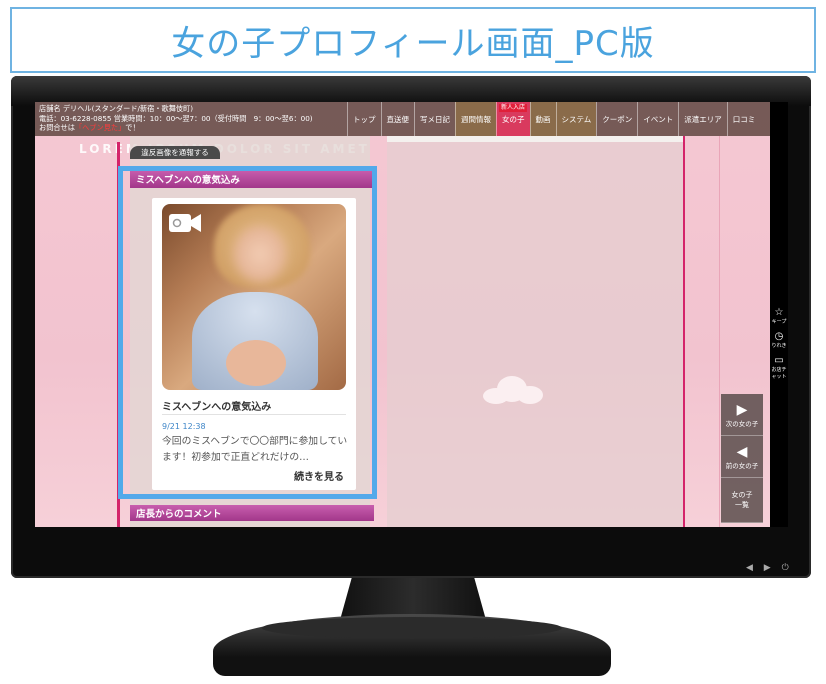 The width and height of the screenshot is (826, 684). I want to click on nav-reviews: 口コミ, so click(743, 119).